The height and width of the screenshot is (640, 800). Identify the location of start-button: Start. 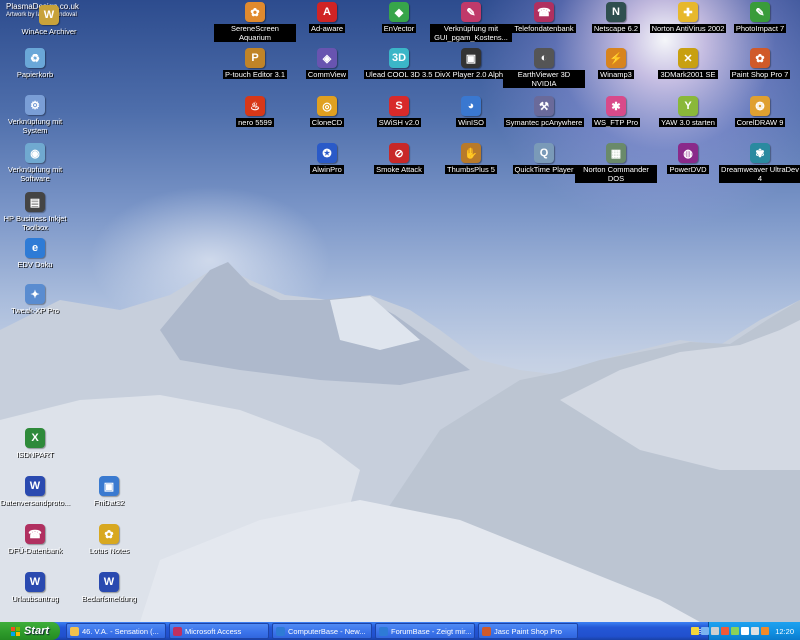
(30, 631).